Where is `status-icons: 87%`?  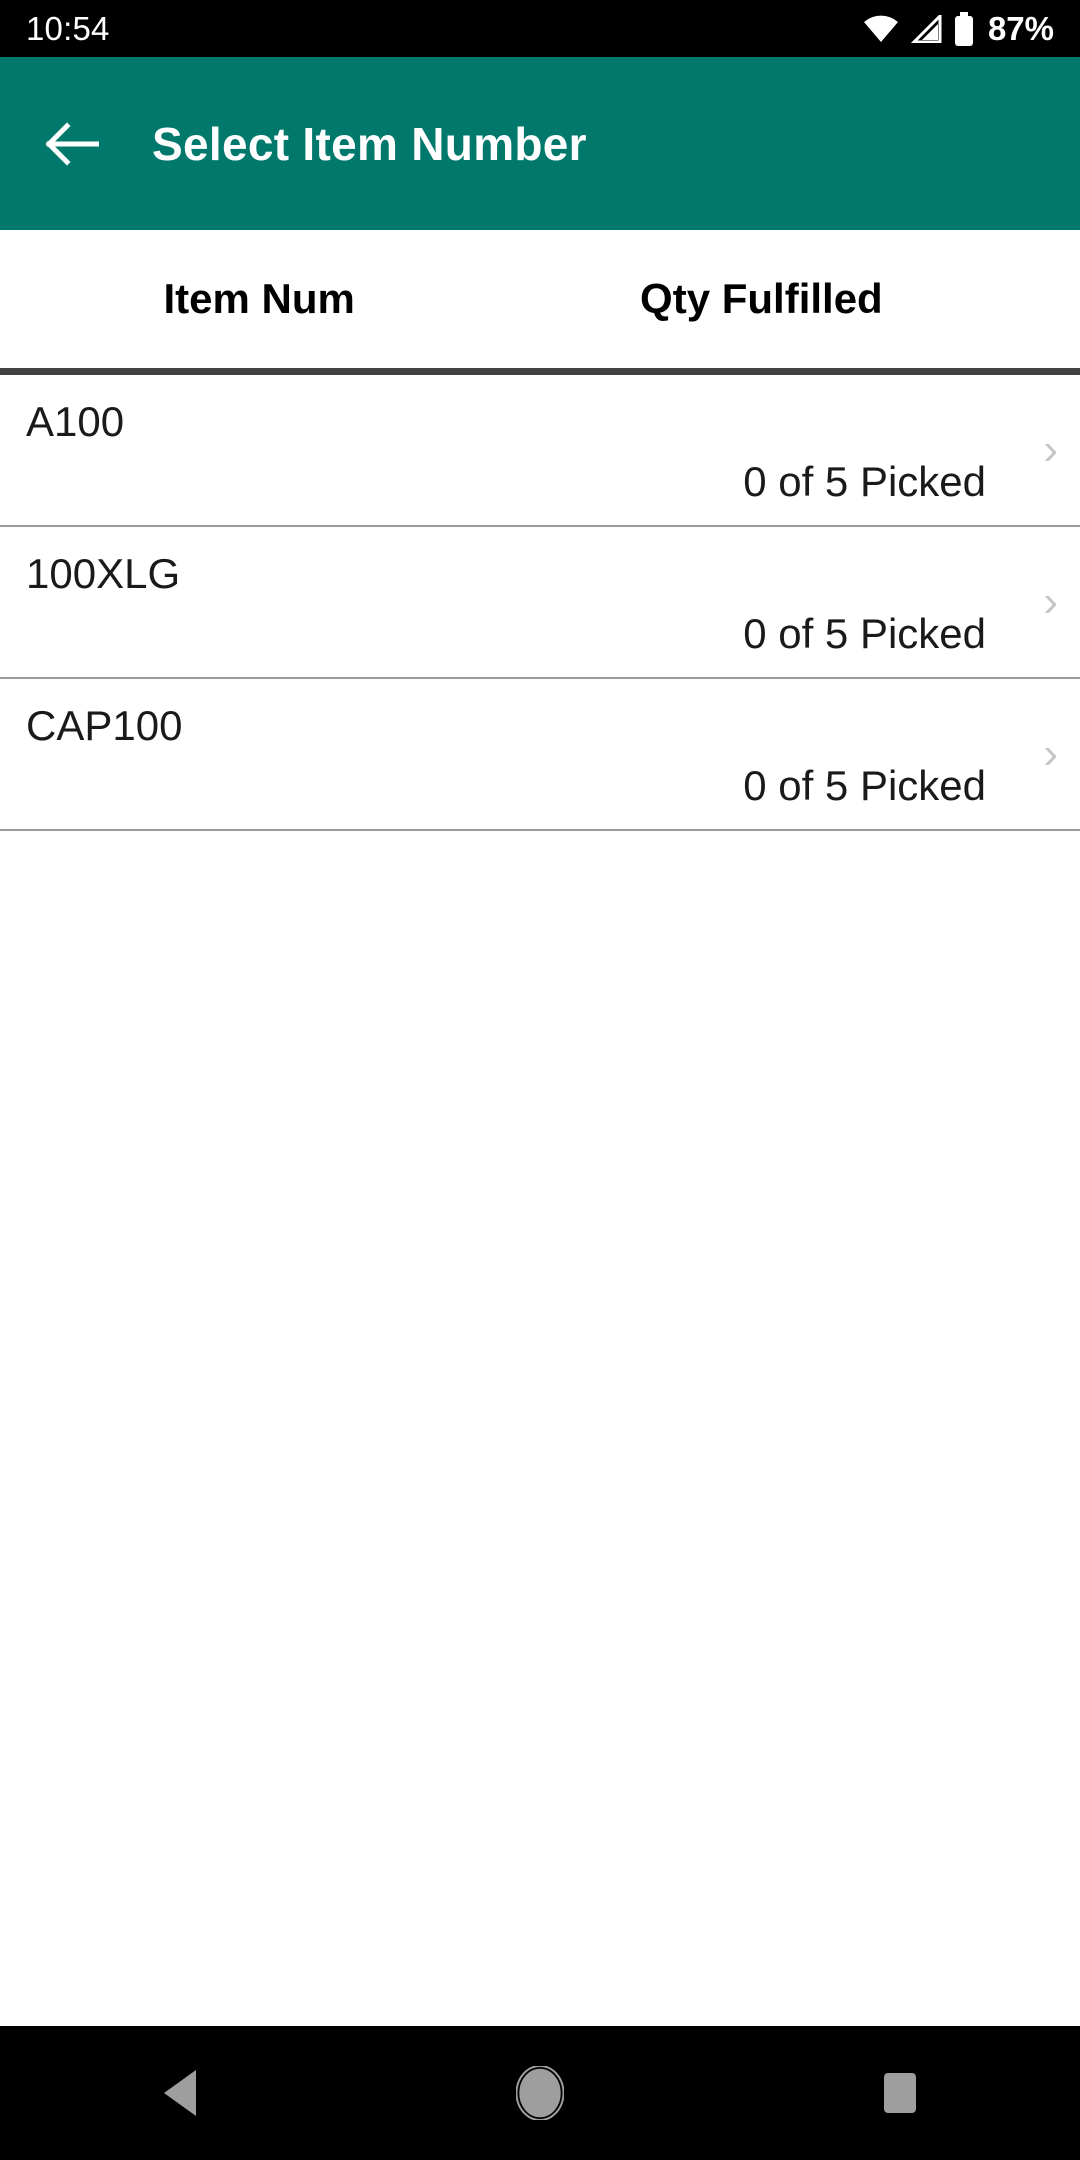
status-icons: 87% is located at coordinates (958, 28).